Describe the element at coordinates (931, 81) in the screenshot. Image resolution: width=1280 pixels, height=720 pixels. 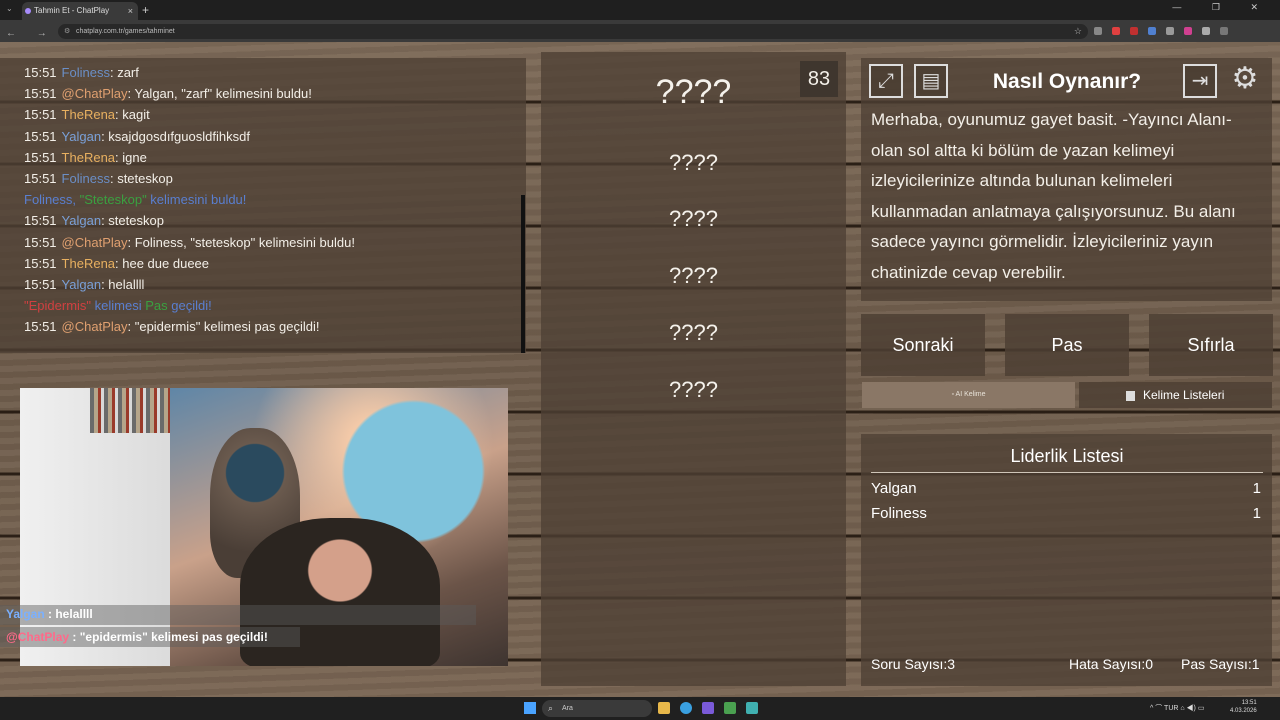
I see `list-icon: ▤` at that location.